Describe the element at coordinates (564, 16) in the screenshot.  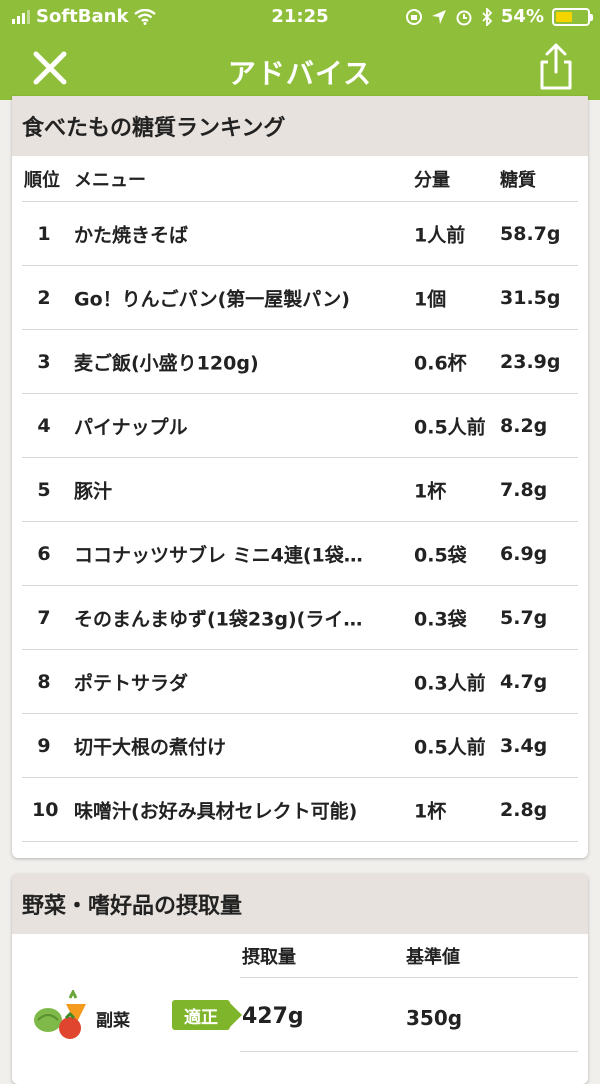
I see `battery-fill` at that location.